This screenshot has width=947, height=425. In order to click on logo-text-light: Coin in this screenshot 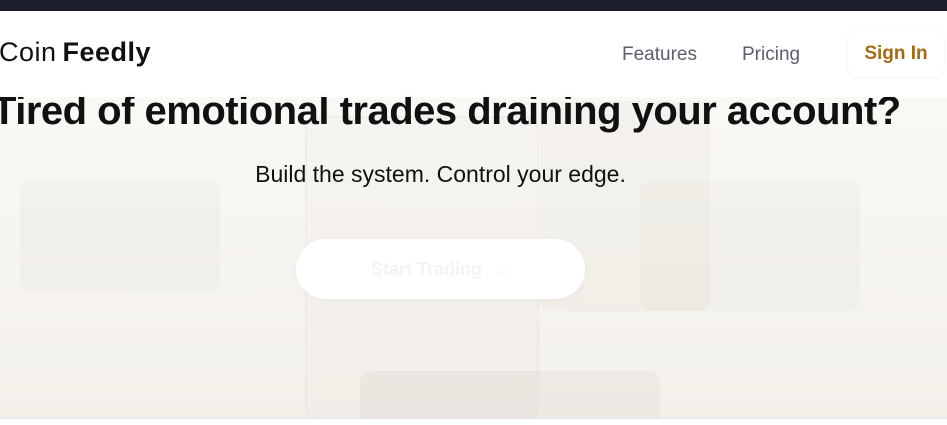, I will do `click(28, 52)`.